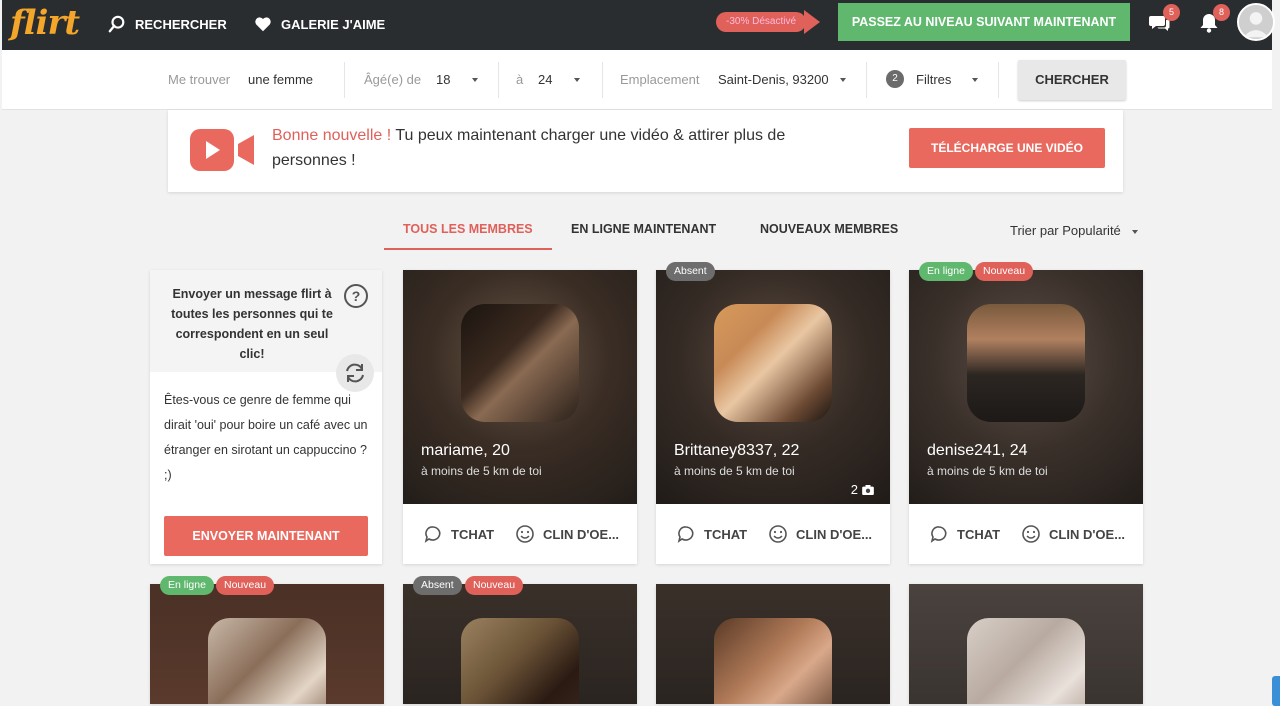  I want to click on discount-promo: -30% Désactivé, so click(769, 22).